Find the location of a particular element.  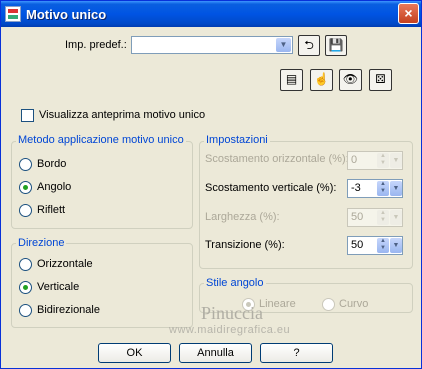

watermark-url: www.maidiregrafica.eu is located at coordinates (230, 330).